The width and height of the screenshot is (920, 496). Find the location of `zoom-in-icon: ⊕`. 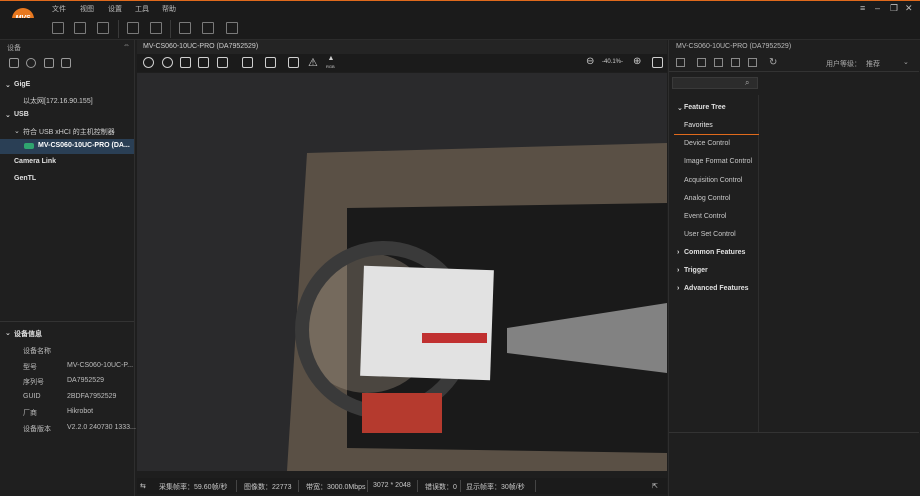

zoom-in-icon: ⊕ is located at coordinates (637, 61).